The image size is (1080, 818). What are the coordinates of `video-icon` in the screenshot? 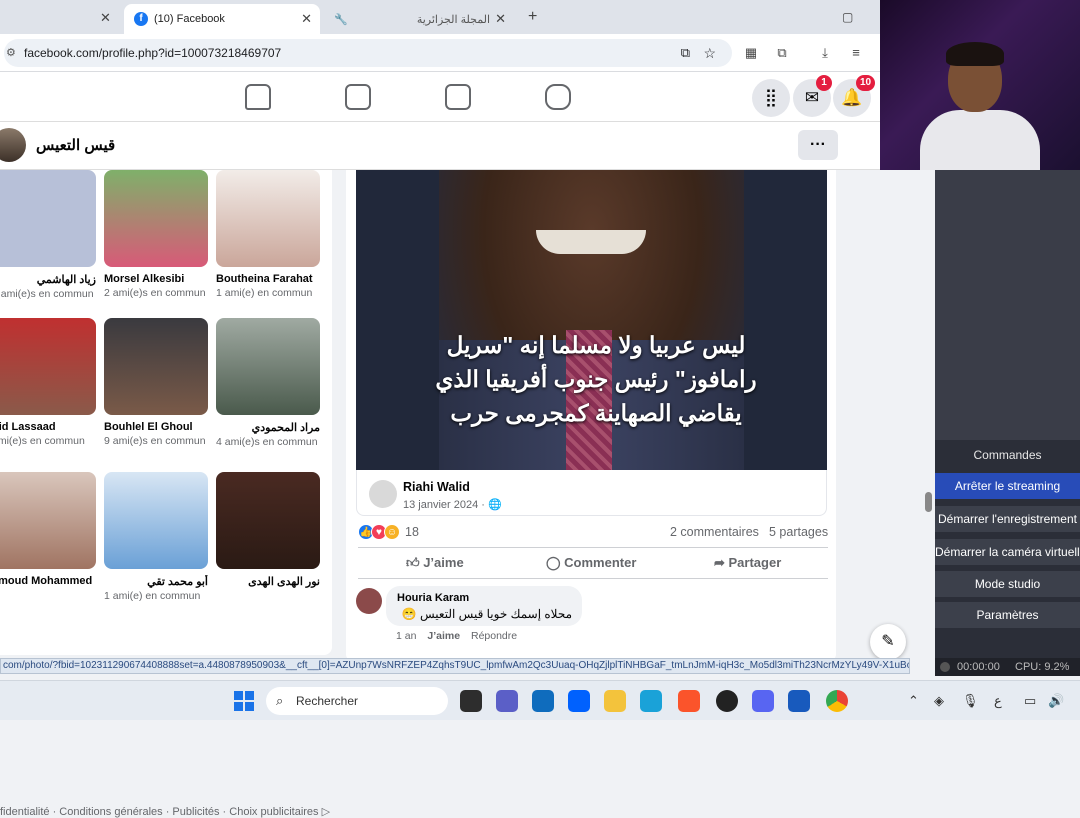 It's located at (358, 97).